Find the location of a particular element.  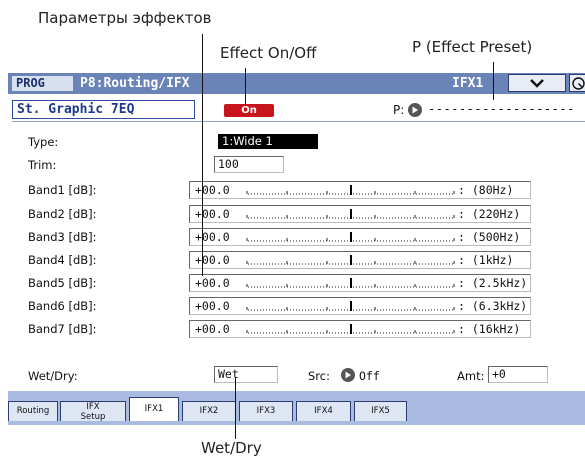

trim-label: Trim: is located at coordinates (42, 165).